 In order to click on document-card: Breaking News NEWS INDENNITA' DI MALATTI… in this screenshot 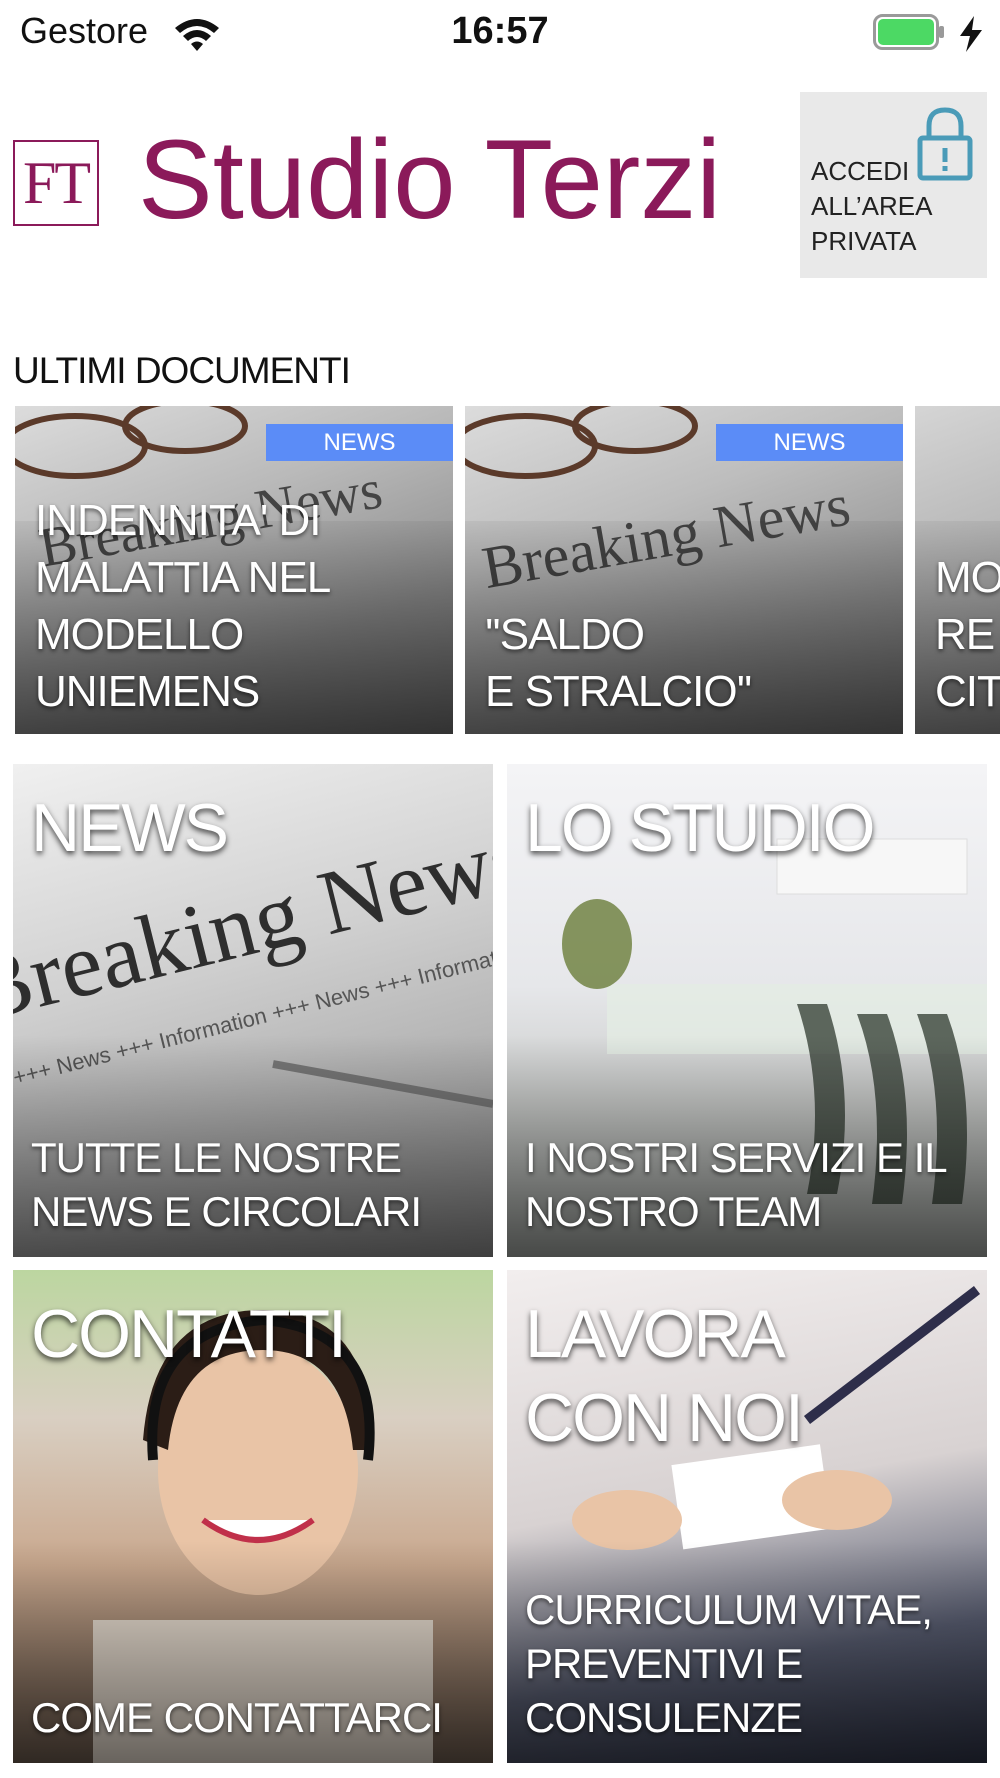, I will do `click(234, 570)`.